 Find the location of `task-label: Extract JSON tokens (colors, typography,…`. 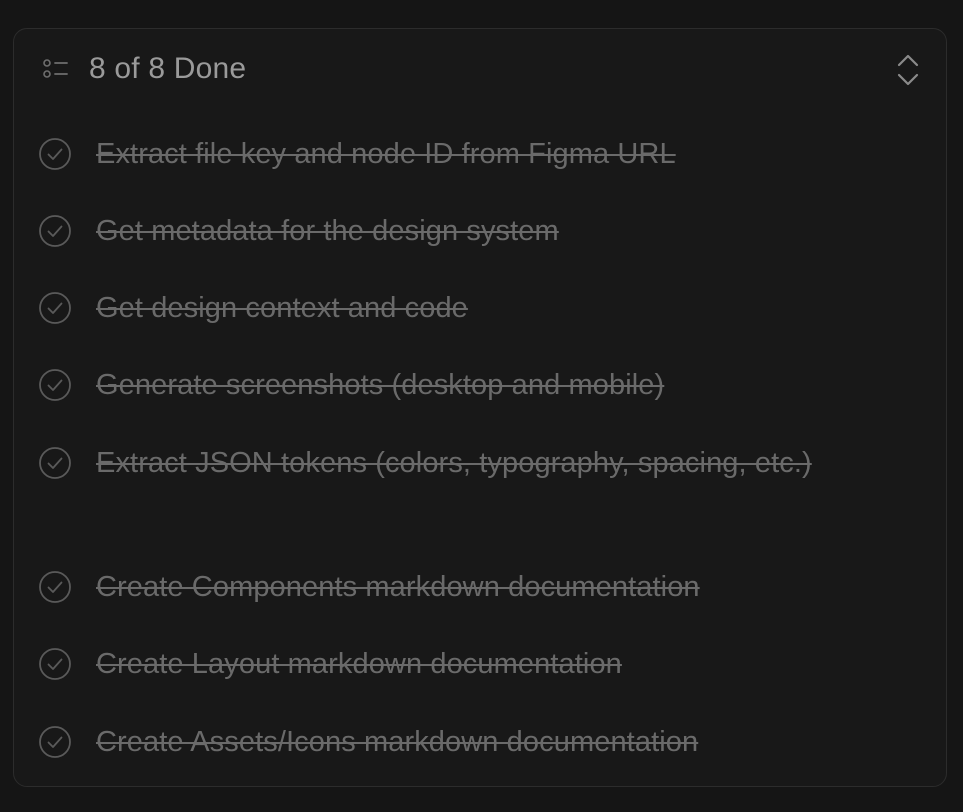

task-label: Extract JSON tokens (colors, typography,… is located at coordinates (454, 463).